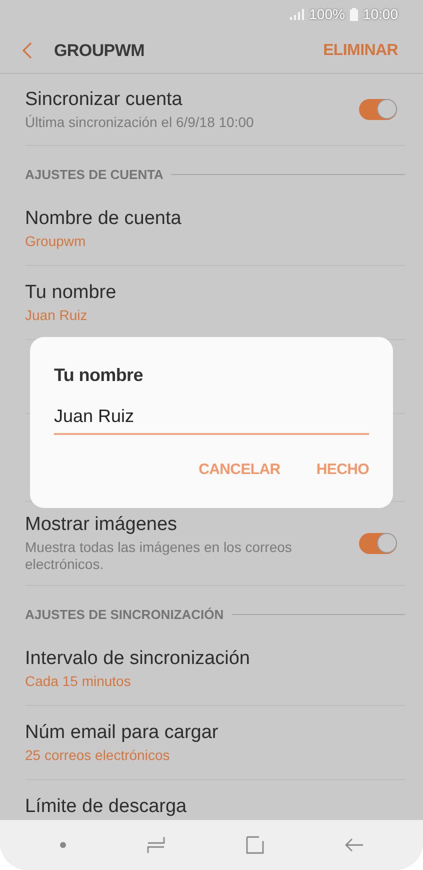 The width and height of the screenshot is (423, 870). I want to click on setting-title: Intervalo de sincronización, so click(211, 659).